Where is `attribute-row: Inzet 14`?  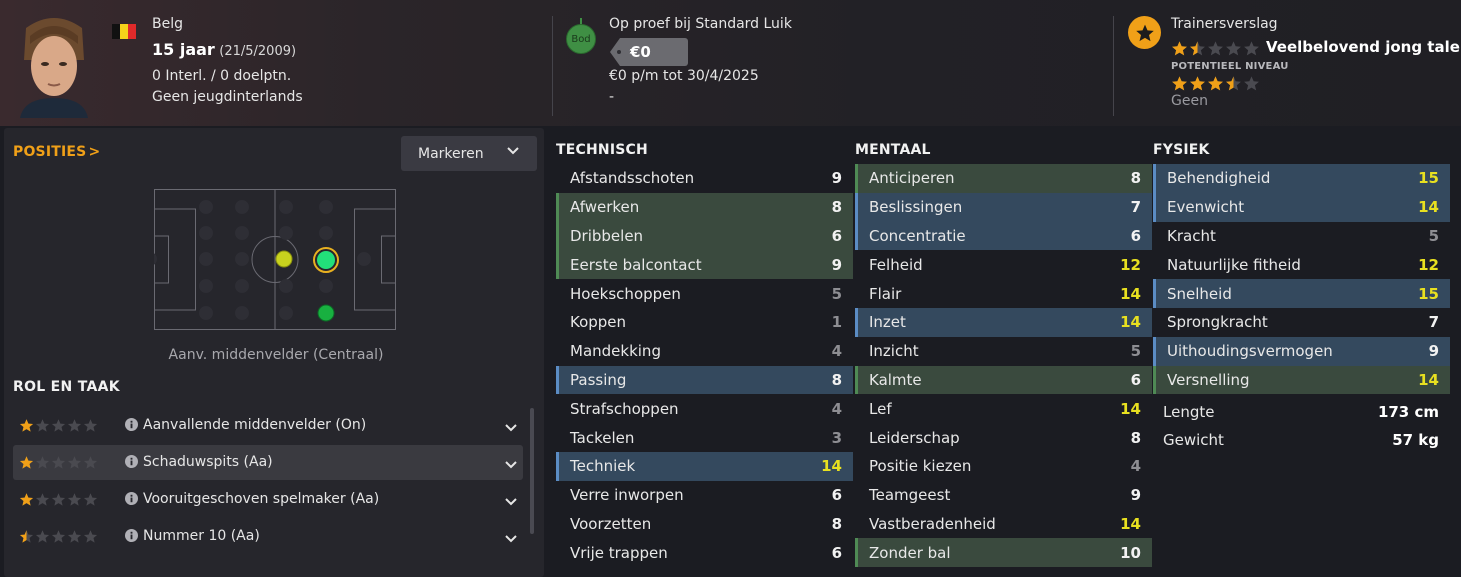 attribute-row: Inzet 14 is located at coordinates (1003, 322).